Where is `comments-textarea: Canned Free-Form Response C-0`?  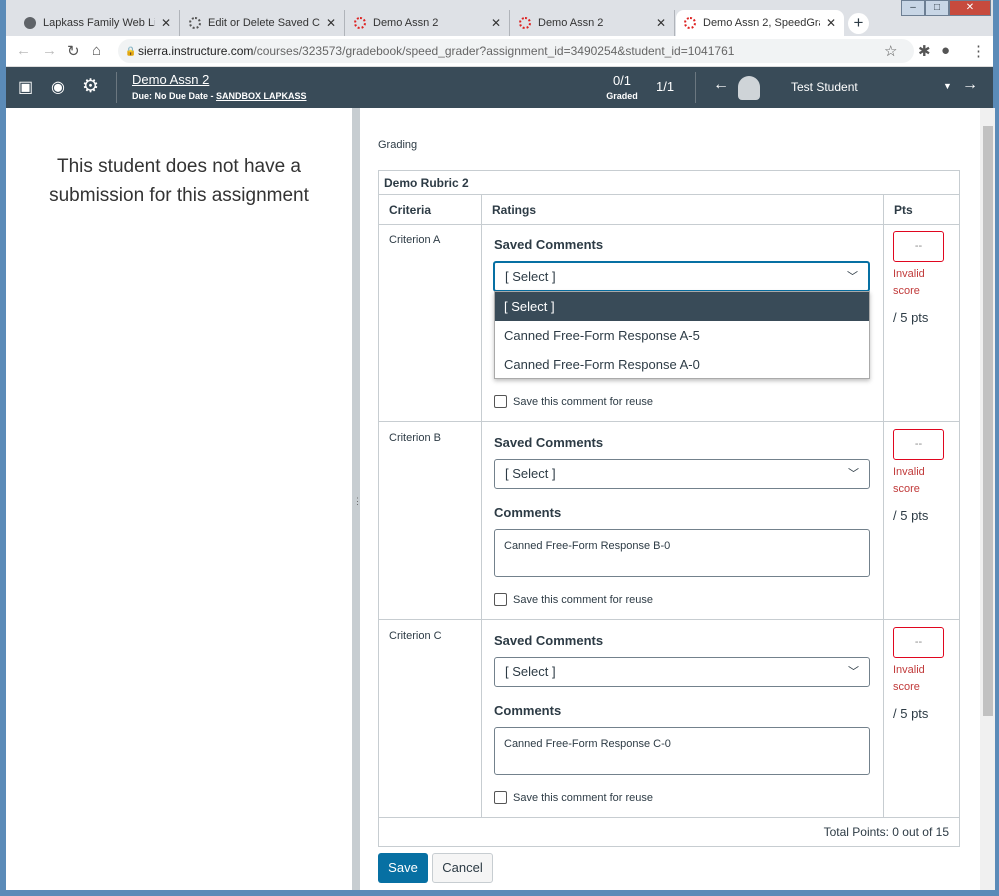 comments-textarea: Canned Free-Form Response C-0 is located at coordinates (682, 751).